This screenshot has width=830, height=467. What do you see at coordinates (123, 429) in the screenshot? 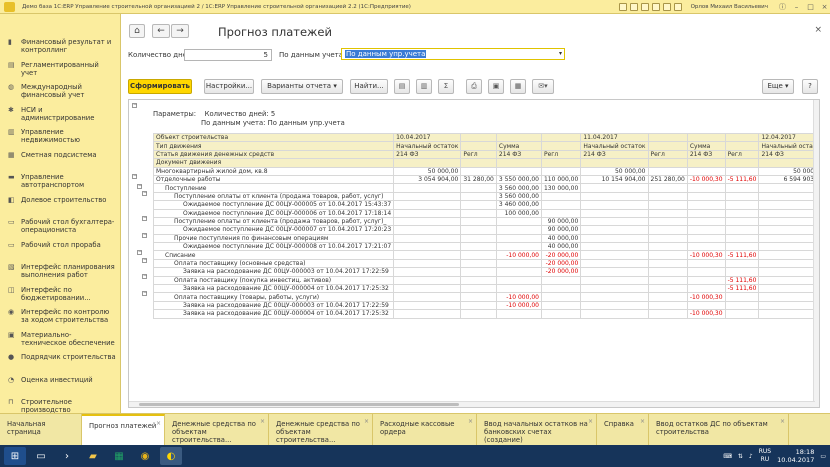
I see `window-tab: Прогноз платежей ×` at bounding box center [123, 429].